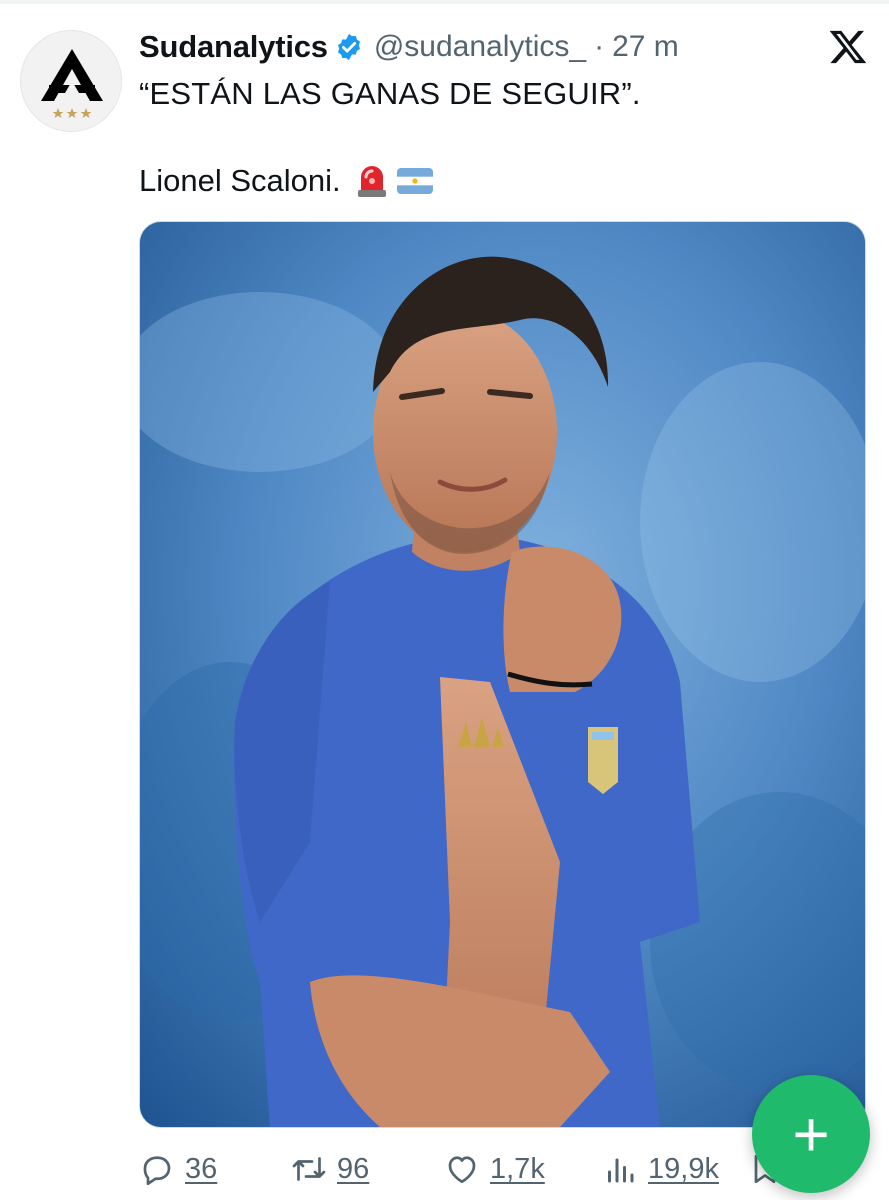 This screenshot has height=1200, width=889. Describe the element at coordinates (178, 1169) in the screenshot. I see `reply-button: 36` at that location.